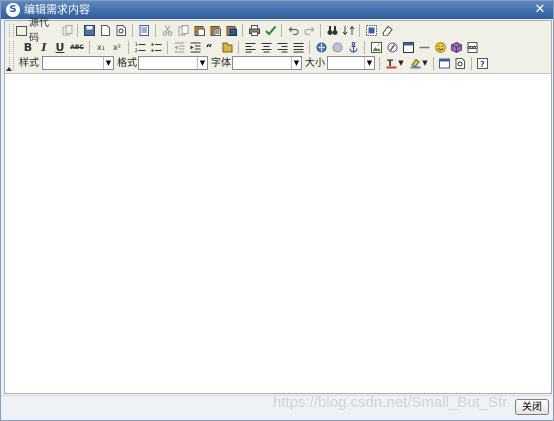 Image resolution: width=554 pixels, height=421 pixels. I want to click on align-left-icon, so click(250, 48).